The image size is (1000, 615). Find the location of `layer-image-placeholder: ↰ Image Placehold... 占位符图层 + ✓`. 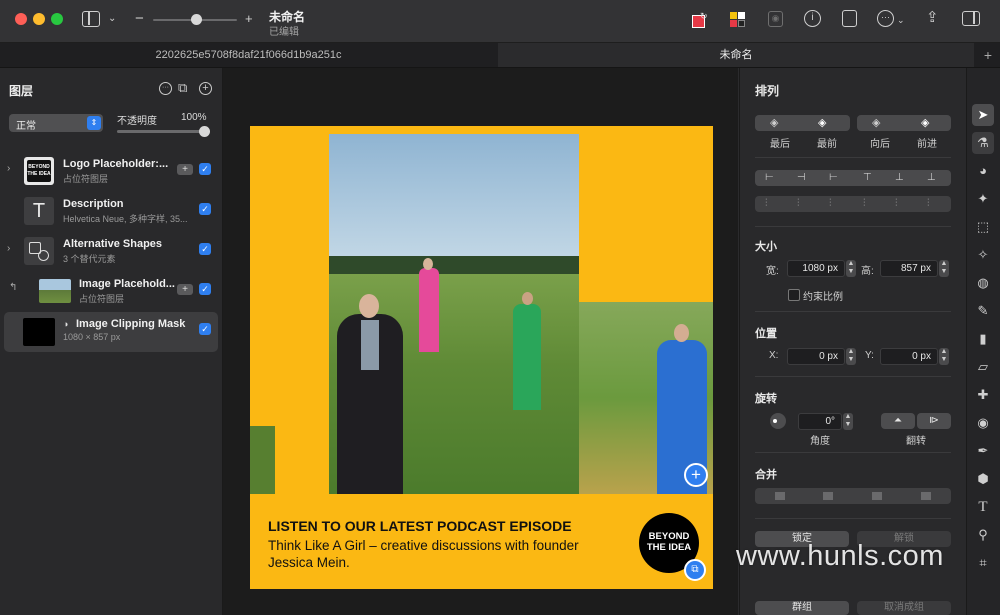

layer-image-placeholder: ↰ Image Placehold... 占位符图层 + ✓ is located at coordinates (111, 292).